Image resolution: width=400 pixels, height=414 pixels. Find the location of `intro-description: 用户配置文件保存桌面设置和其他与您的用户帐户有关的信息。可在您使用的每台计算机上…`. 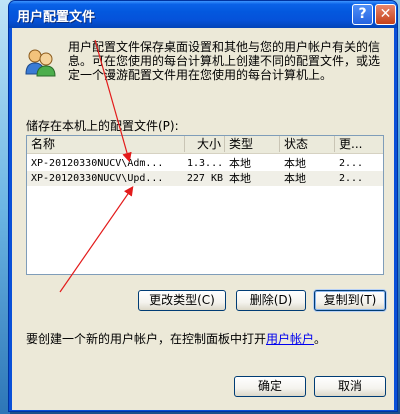

intro-description: 用户配置文件保存桌面设置和其他与您的用户帐户有关的信息。可在您使用的每台计算机上… is located at coordinates (224, 61).